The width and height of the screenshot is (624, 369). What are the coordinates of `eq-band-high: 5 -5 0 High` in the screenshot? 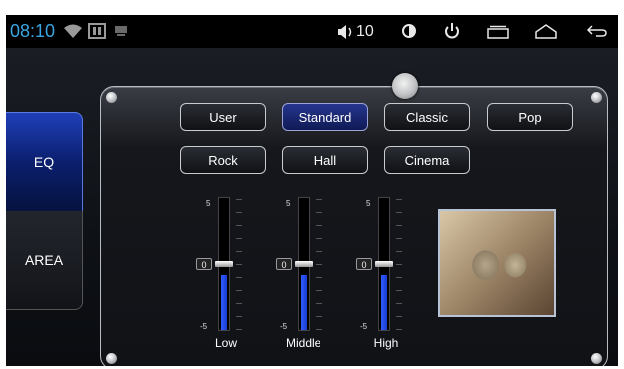 It's located at (386, 281).